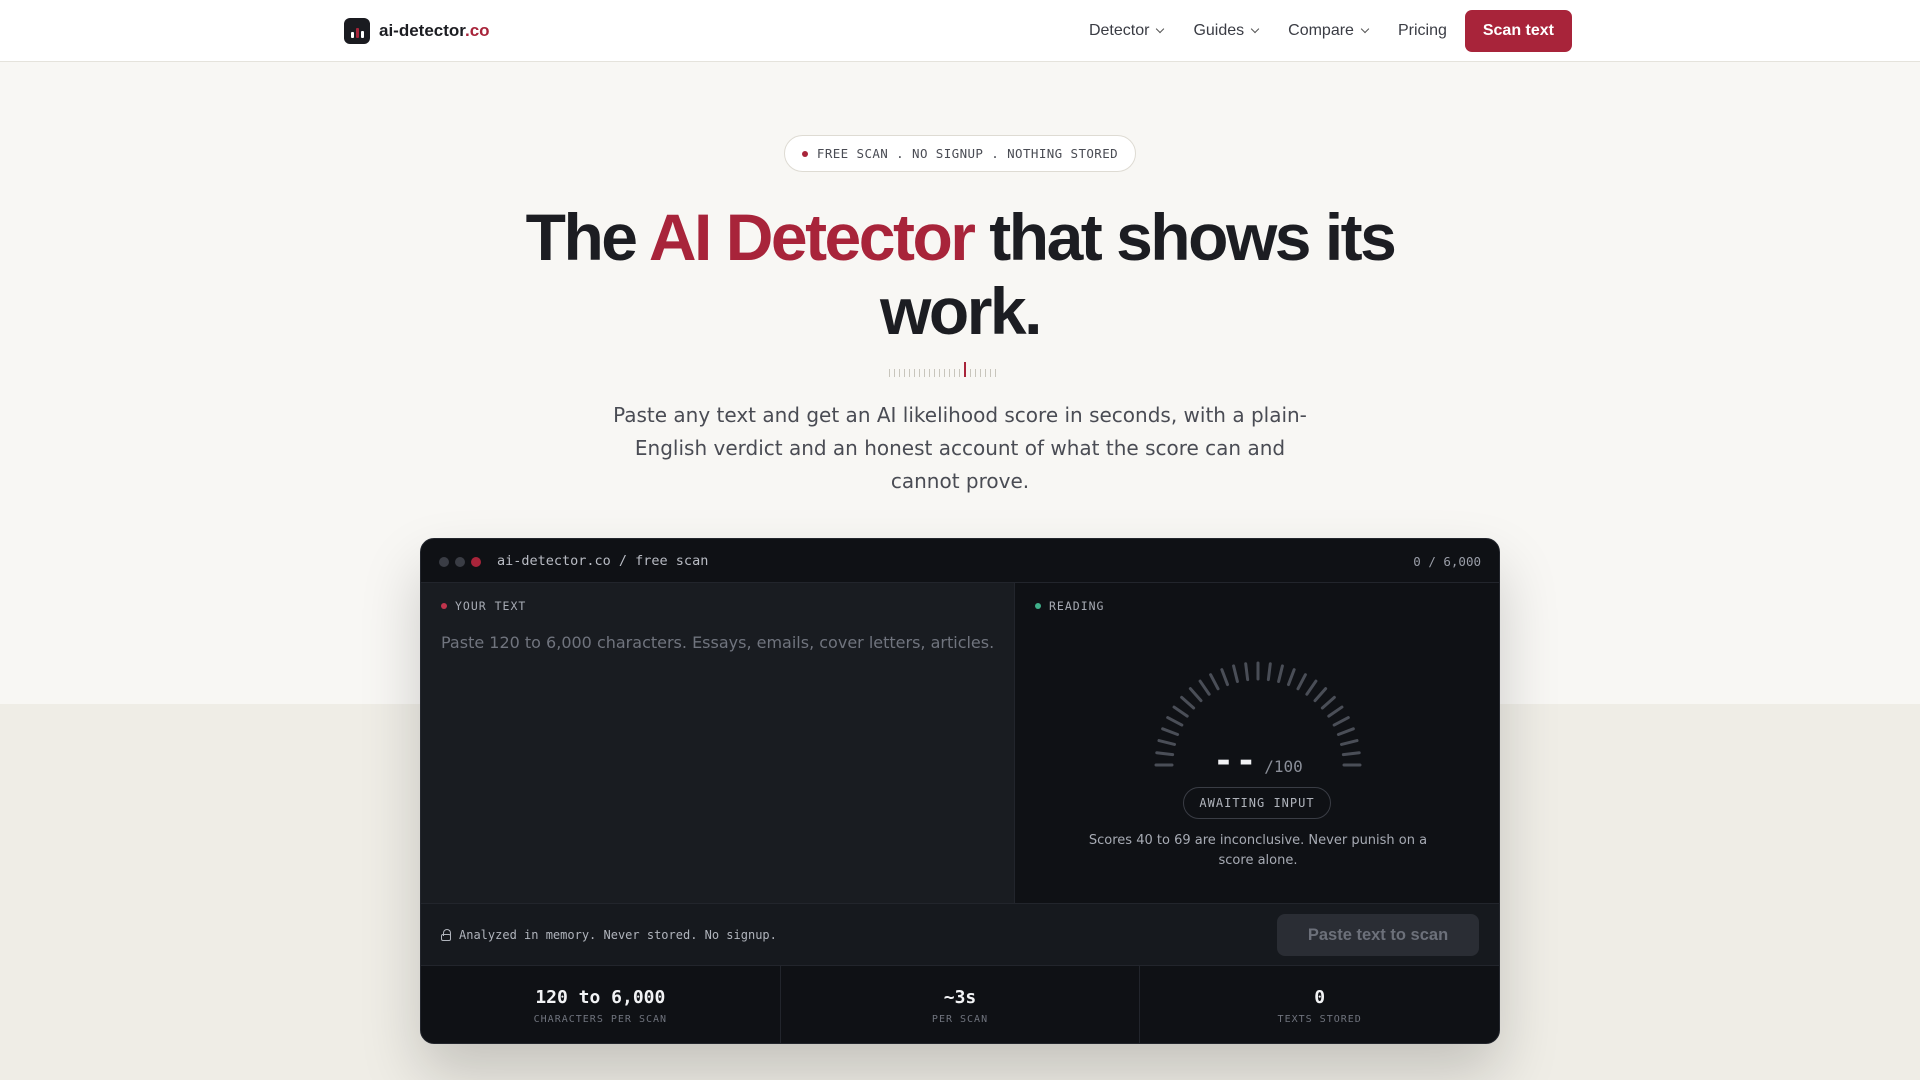 This screenshot has width=1920, height=1080. What do you see at coordinates (960, 997) in the screenshot?
I see `stat-value: ~3s` at bounding box center [960, 997].